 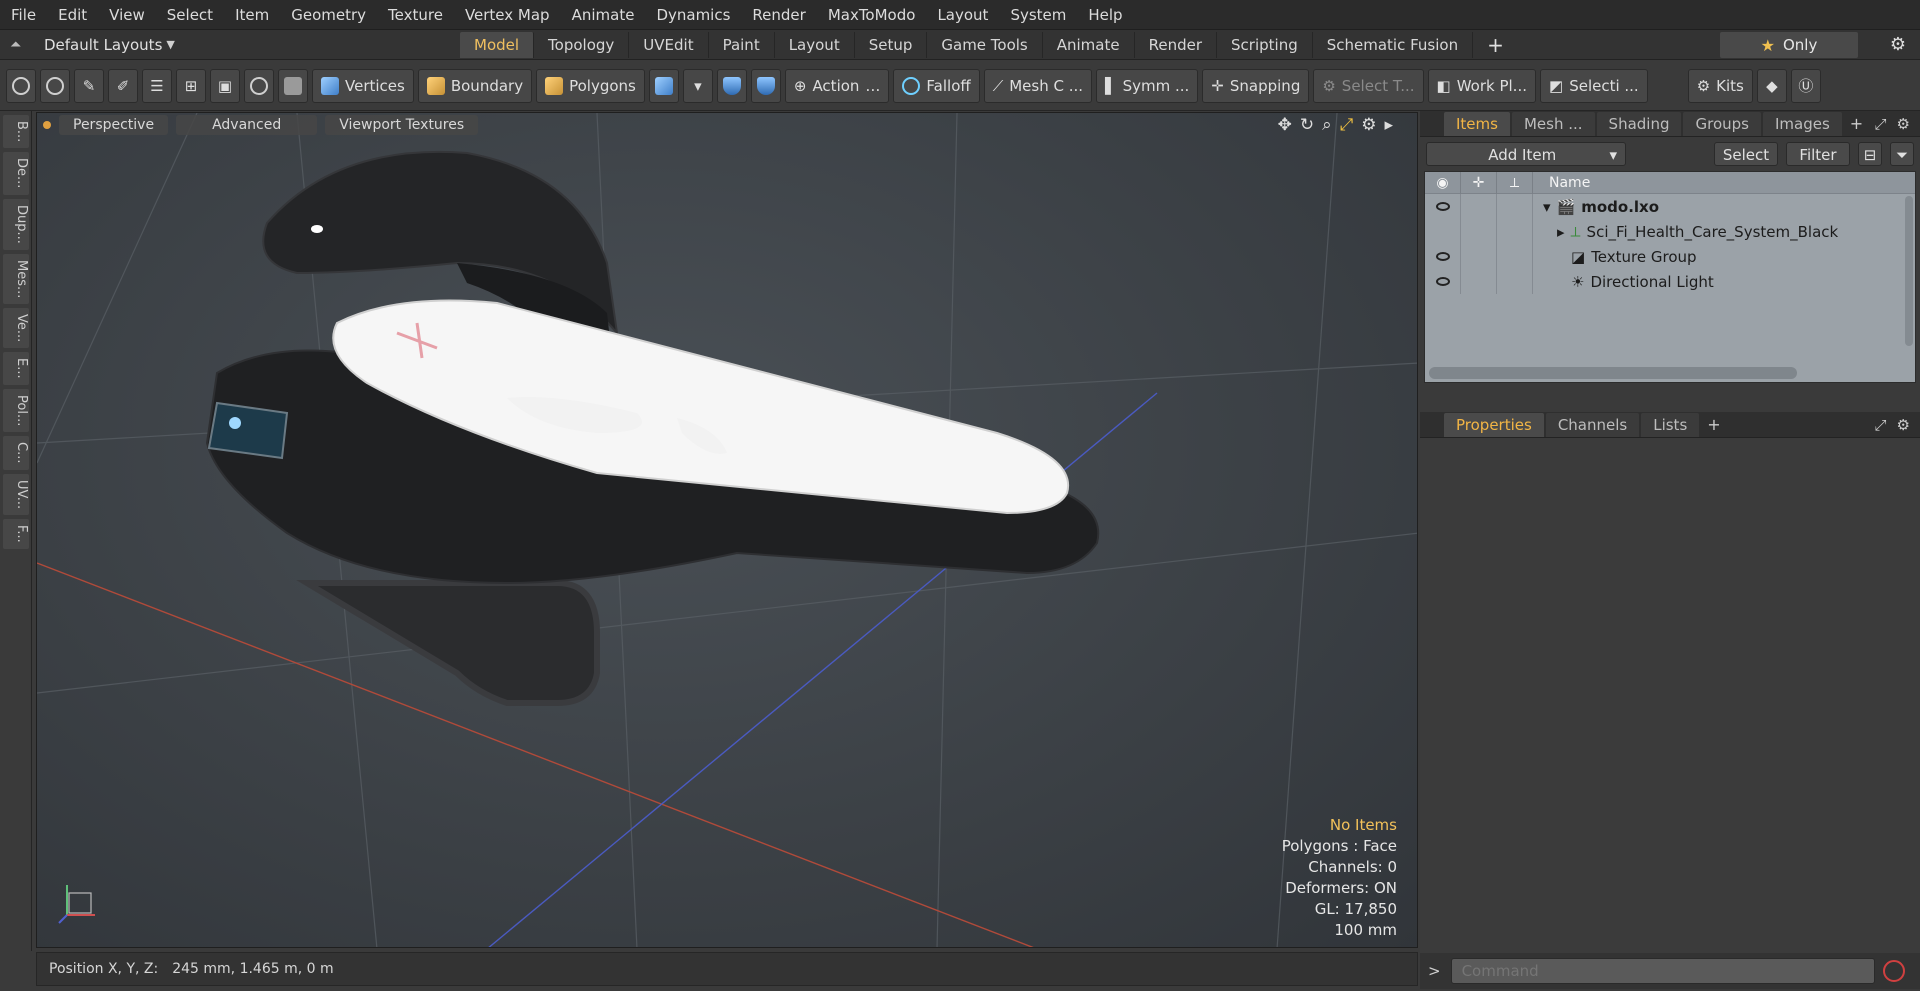 What do you see at coordinates (1393, 44) in the screenshot?
I see `tab-schematic-fusion: Schematic Fusion` at bounding box center [1393, 44].